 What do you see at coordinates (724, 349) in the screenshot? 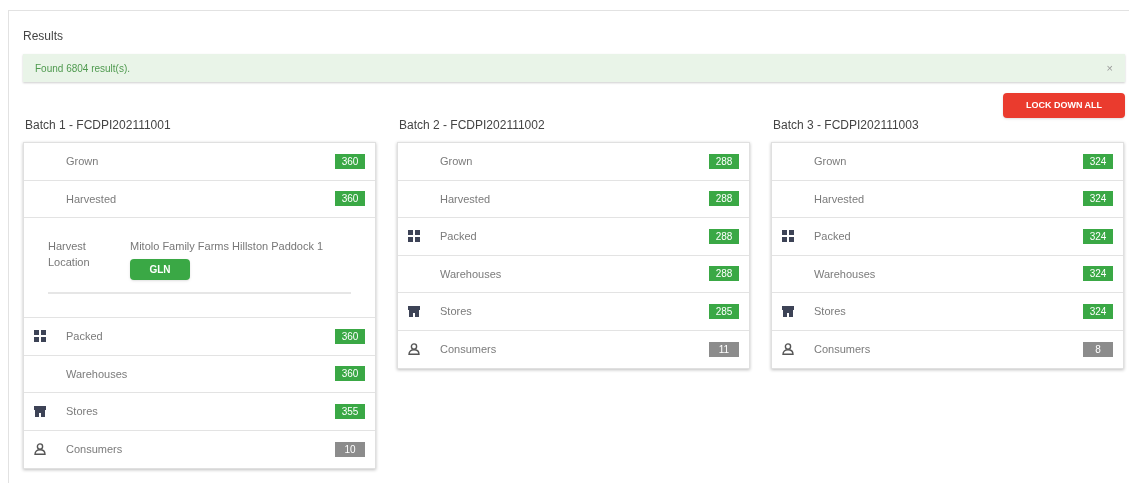
I see `count-badge: 11` at bounding box center [724, 349].